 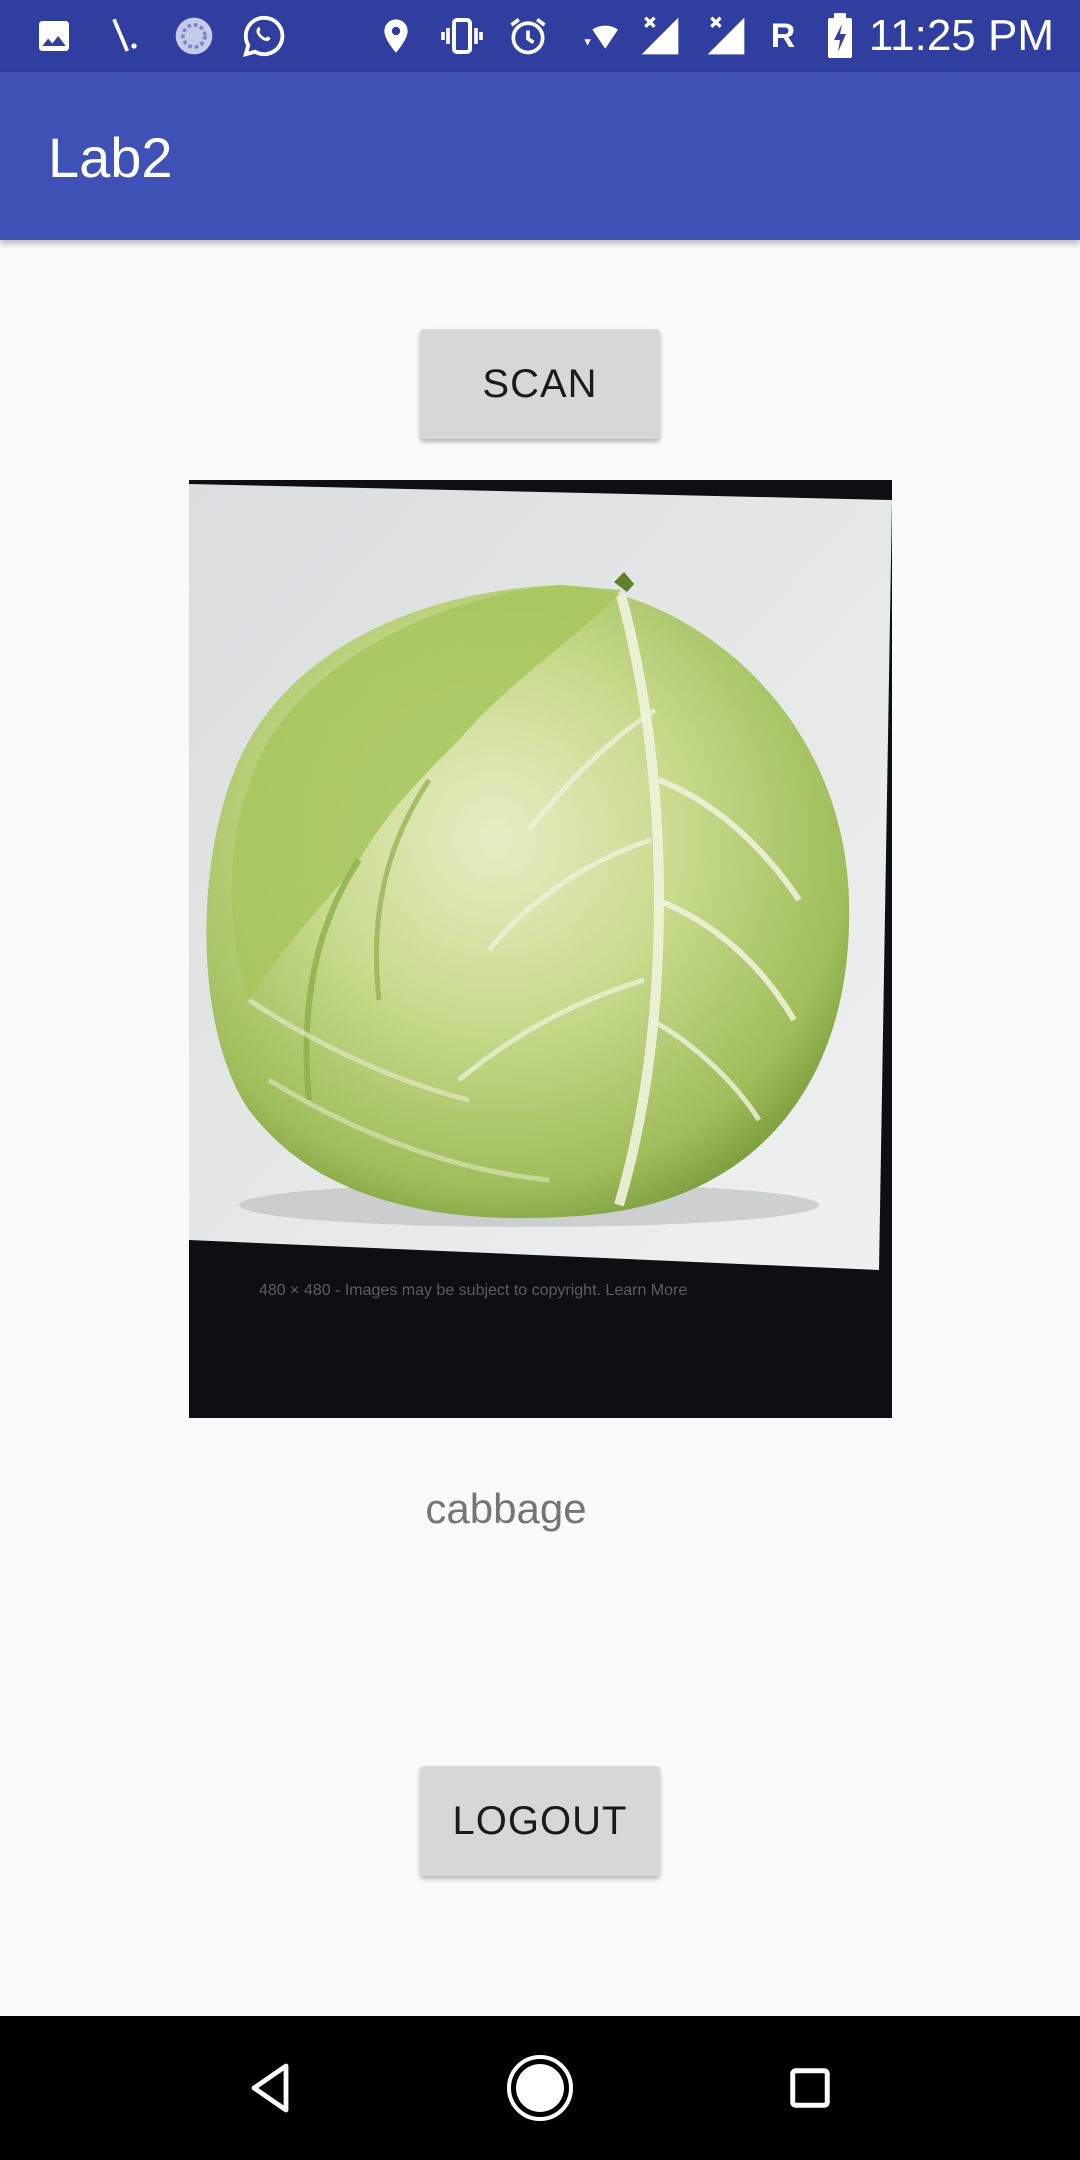 I want to click on home-icon, so click(x=540, y=2088).